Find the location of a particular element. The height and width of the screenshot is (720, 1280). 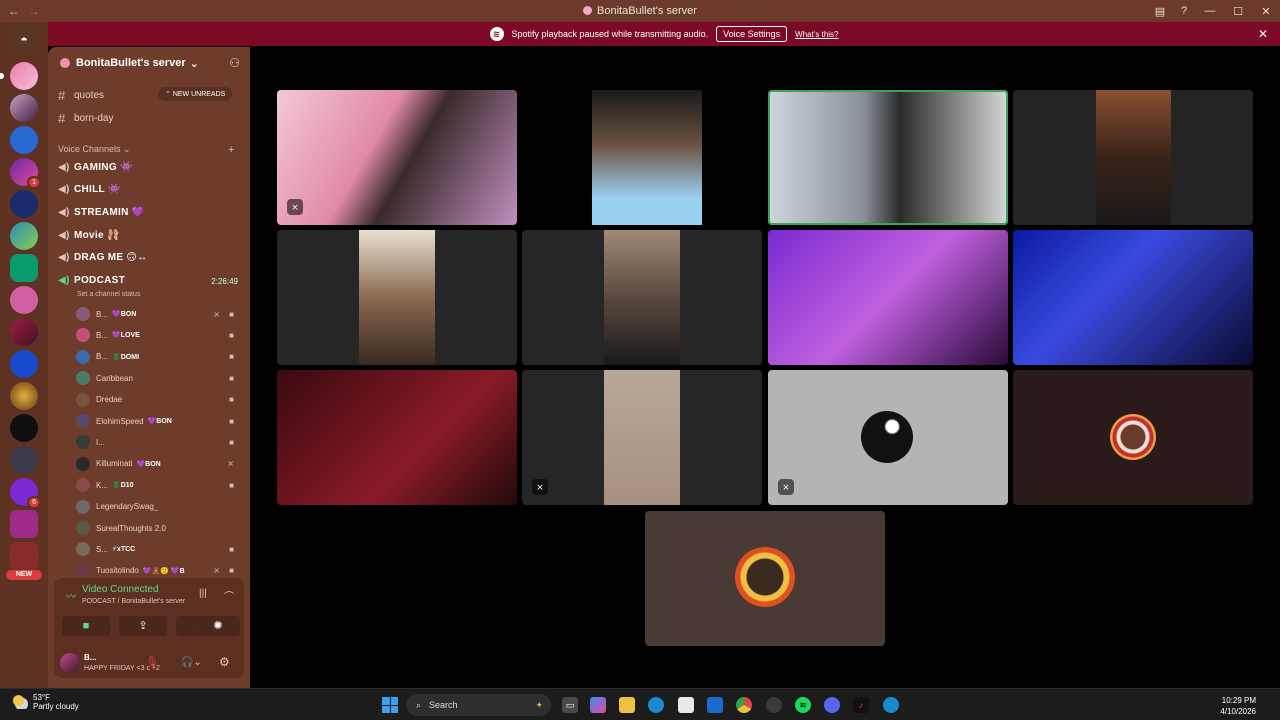

connection-location: PODCAST / BonitaBullet's server is located at coordinates (133, 601).